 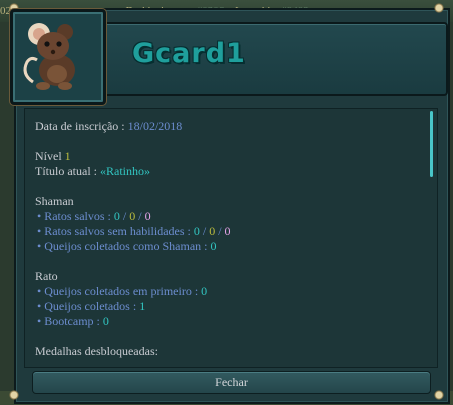 What do you see at coordinates (119, 291) in the screenshot?
I see `first-cheese-label: • Queijos coletados em primeiro :` at bounding box center [119, 291].